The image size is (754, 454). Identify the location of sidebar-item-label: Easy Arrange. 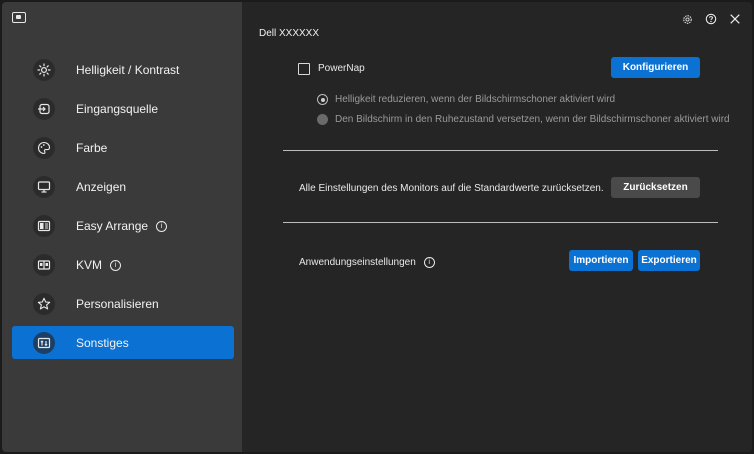
(112, 225).